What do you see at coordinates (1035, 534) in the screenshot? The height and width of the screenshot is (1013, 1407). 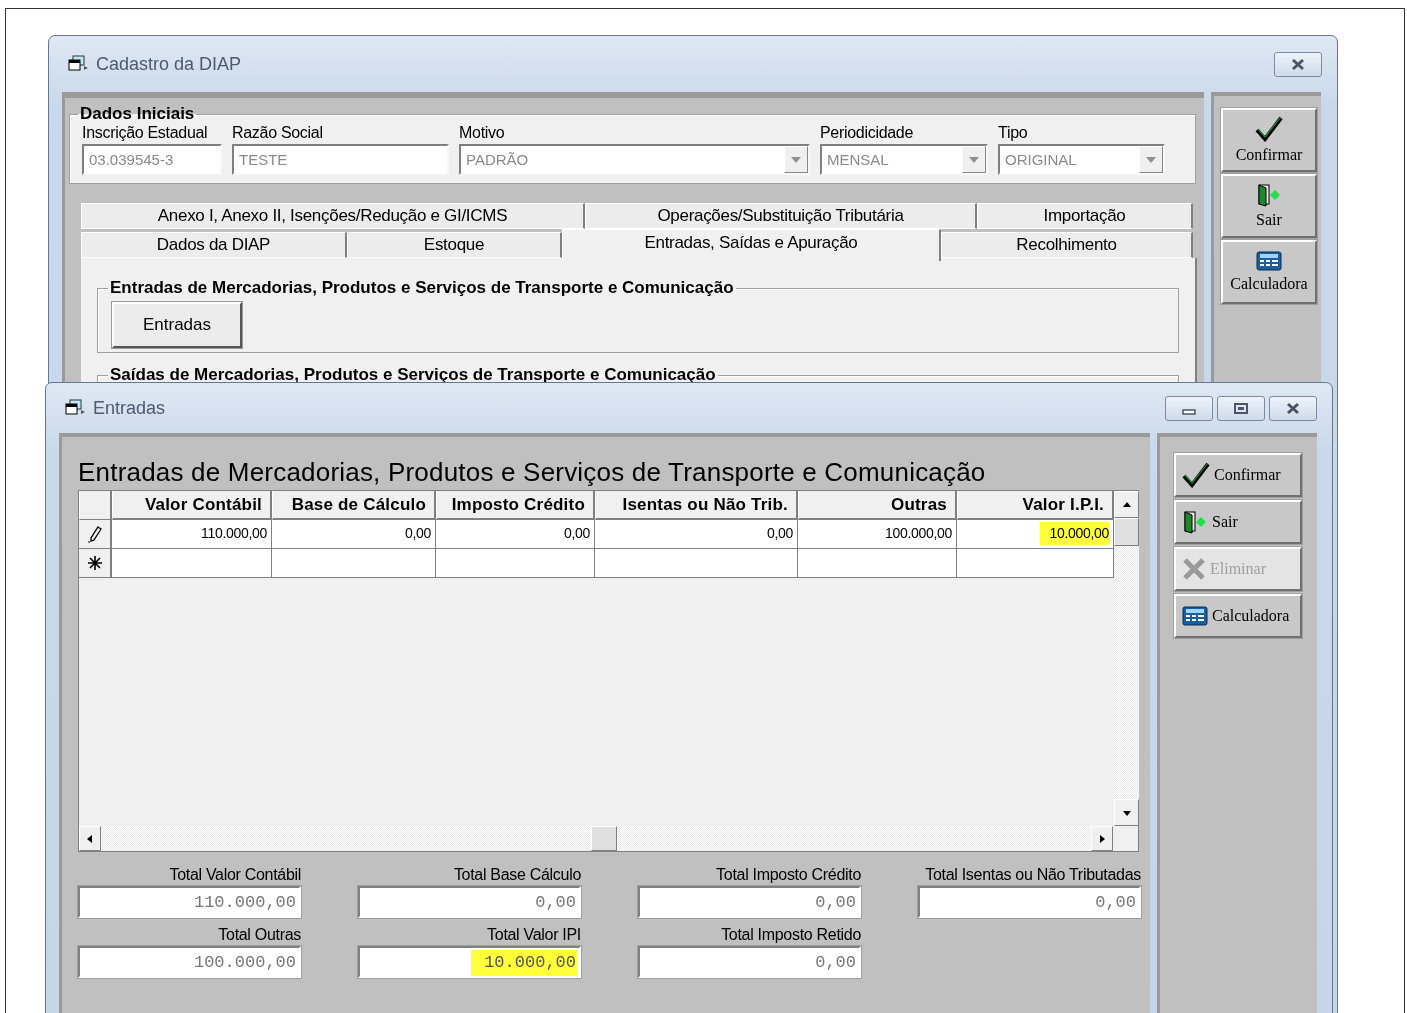 I see `table-cell: 10.000,00` at bounding box center [1035, 534].